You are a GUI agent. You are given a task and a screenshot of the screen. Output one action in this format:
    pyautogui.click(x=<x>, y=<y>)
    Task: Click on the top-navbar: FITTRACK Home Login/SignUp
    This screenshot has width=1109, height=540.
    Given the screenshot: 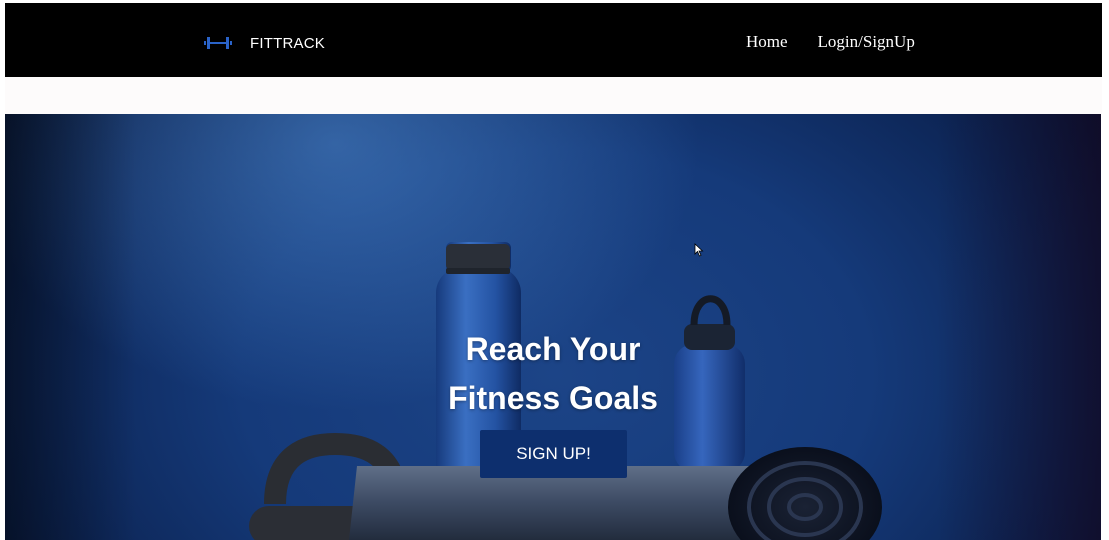 What is the action you would take?
    pyautogui.click(x=553, y=40)
    